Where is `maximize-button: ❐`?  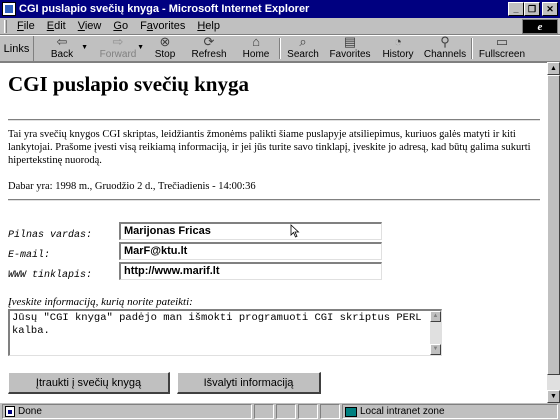
maximize-button: ❐ is located at coordinates (532, 9).